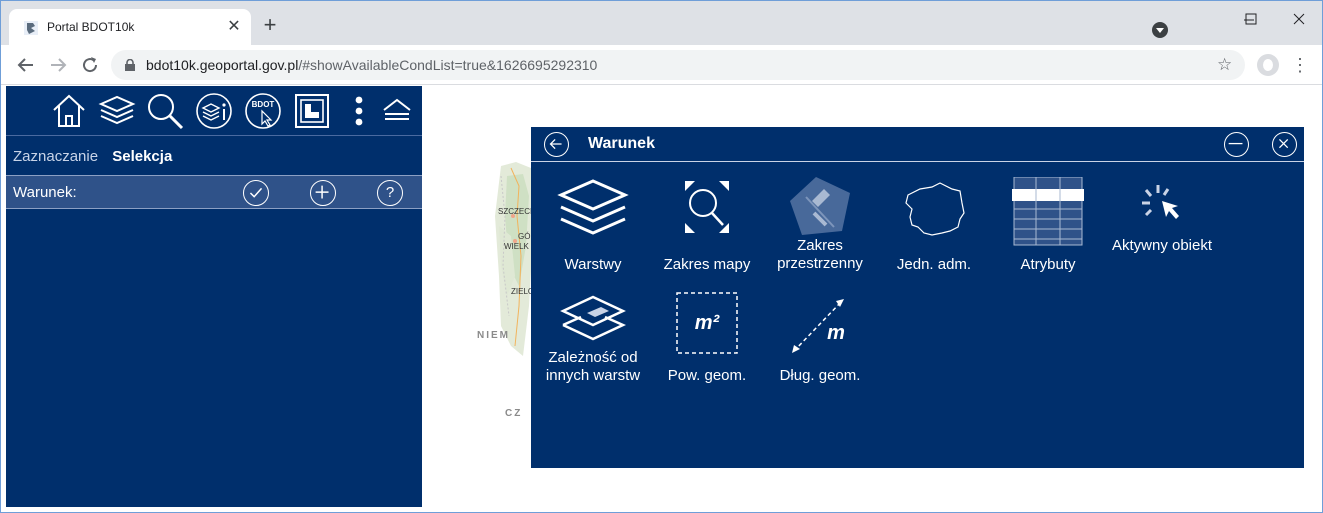 The height and width of the screenshot is (513, 1323). I want to click on area-glyph: m², so click(708, 323).